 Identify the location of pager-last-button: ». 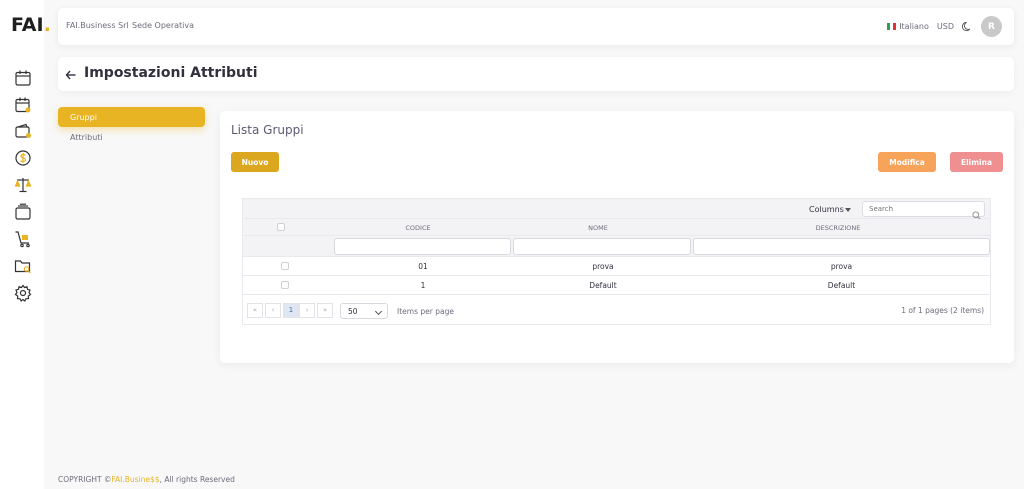
(325, 310).